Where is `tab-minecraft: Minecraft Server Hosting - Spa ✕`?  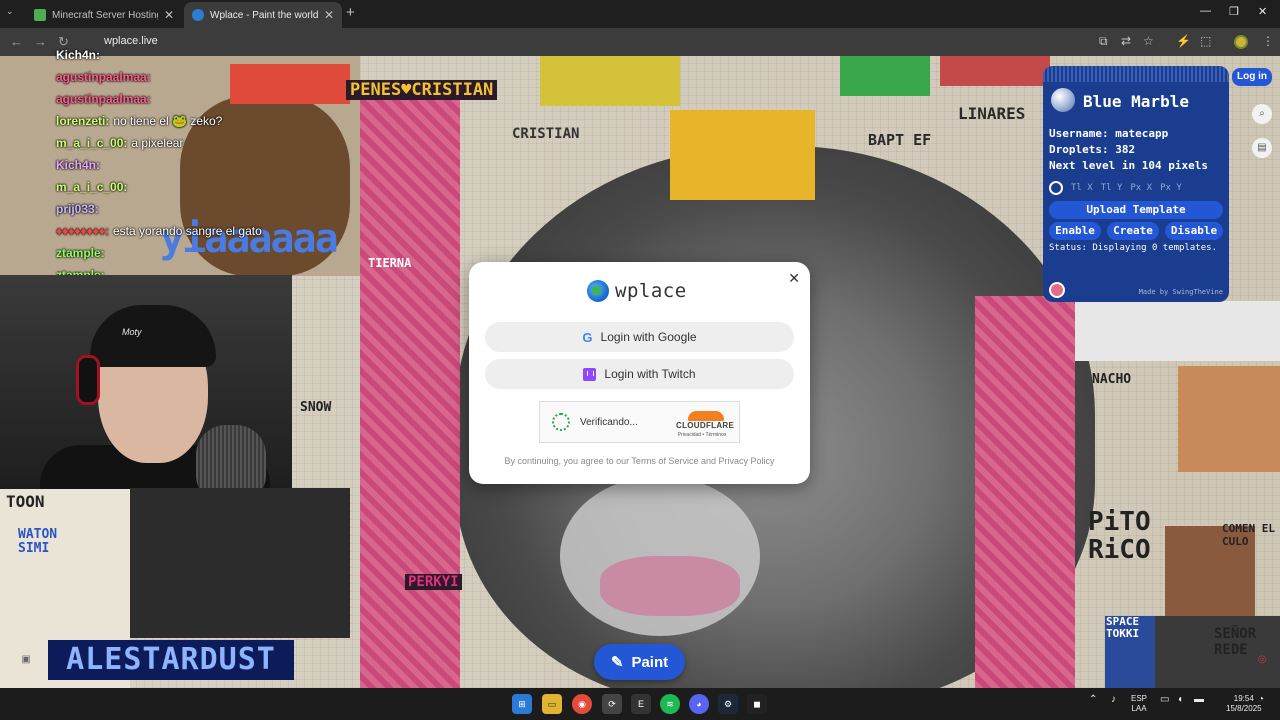 tab-minecraft: Minecraft Server Hosting - Spa ✕ is located at coordinates (104, 15).